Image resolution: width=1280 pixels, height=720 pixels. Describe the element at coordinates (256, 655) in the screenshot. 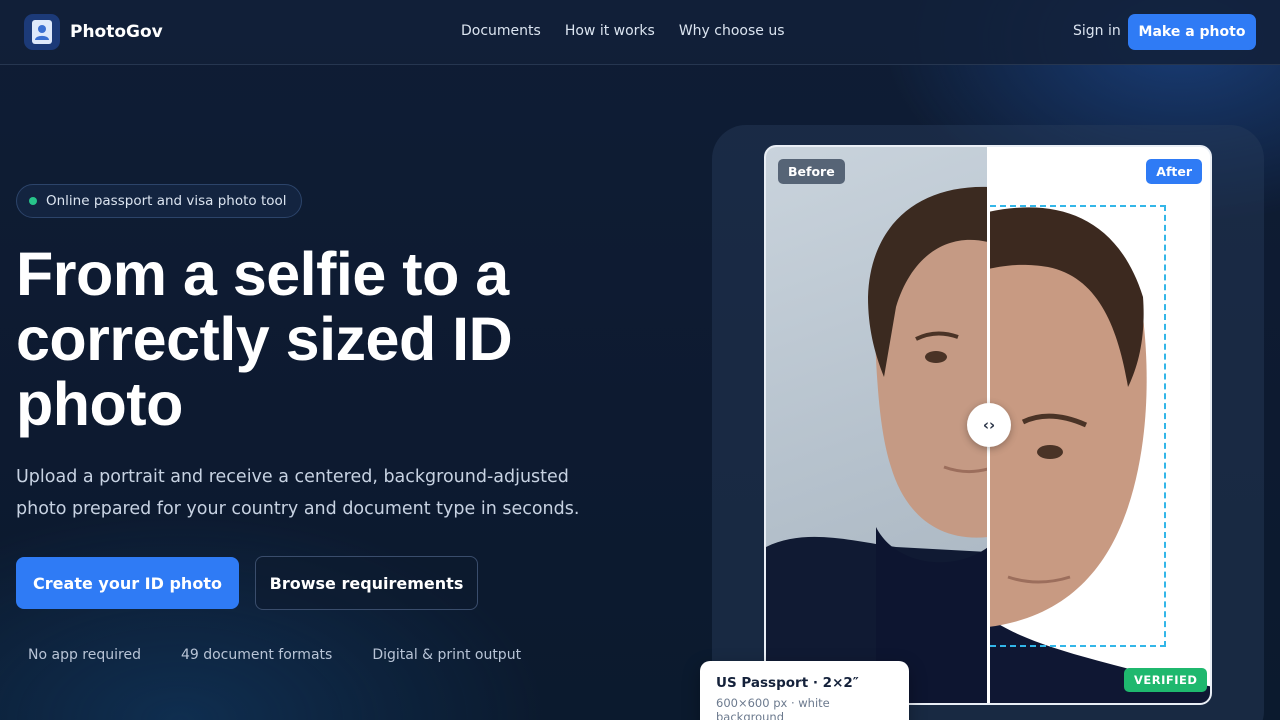

I see `feature-item: 49 document formats` at that location.